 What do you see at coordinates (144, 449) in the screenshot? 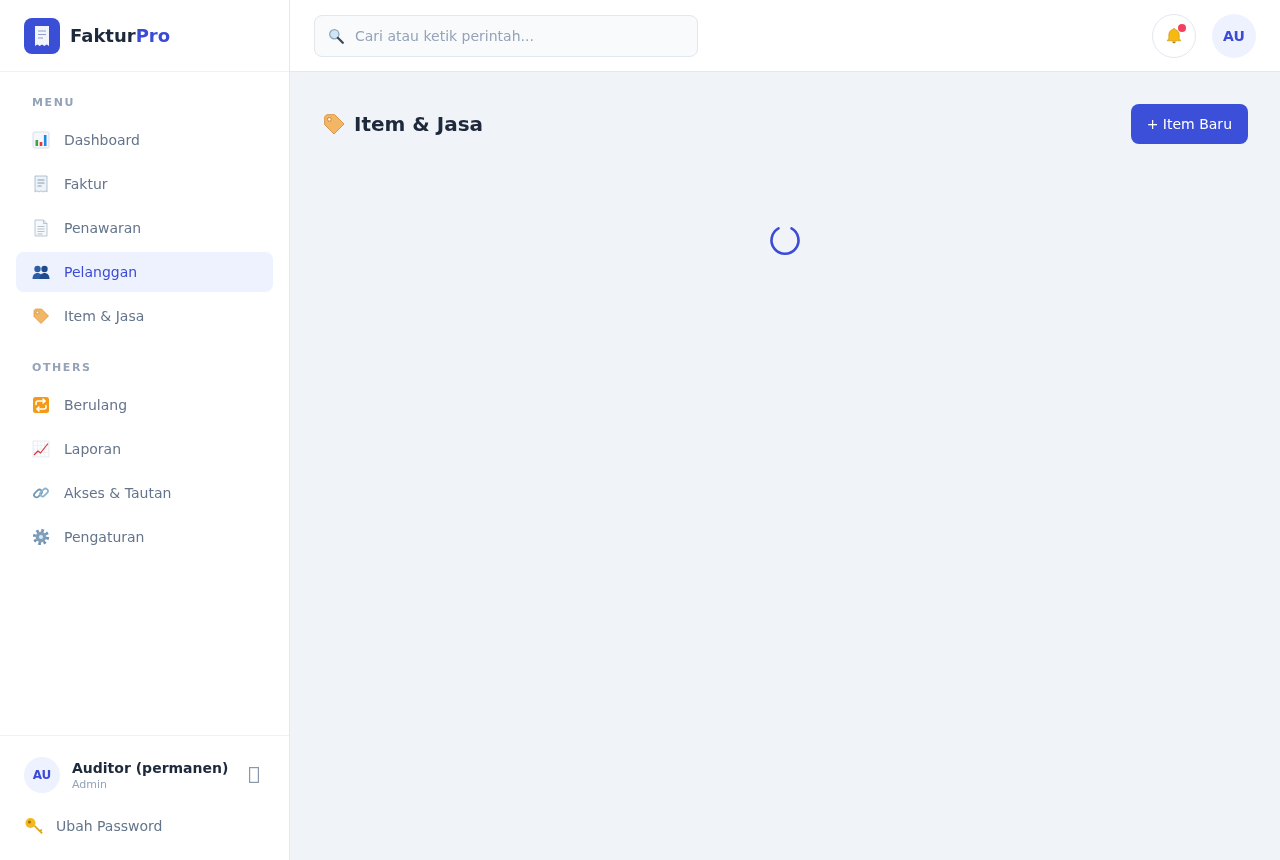
I see `sidebar-item: Laporan` at bounding box center [144, 449].